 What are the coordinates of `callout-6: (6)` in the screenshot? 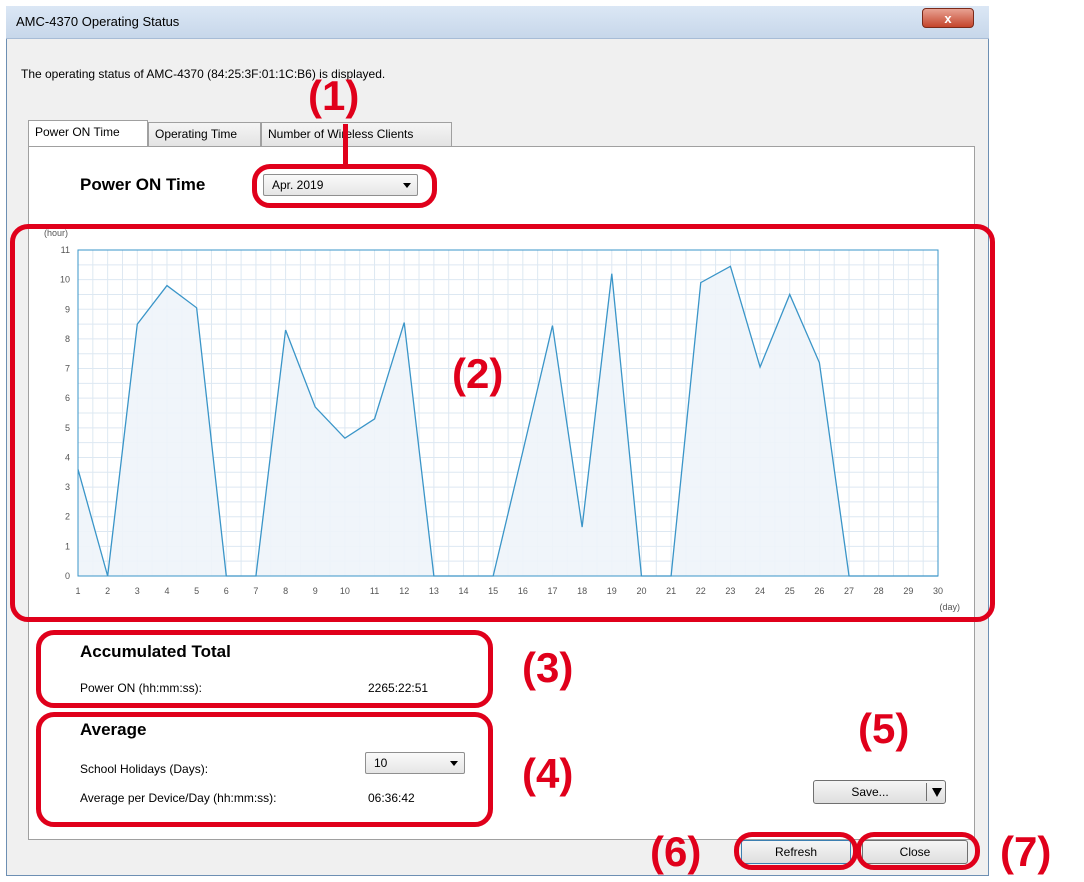 It's located at (676, 851).